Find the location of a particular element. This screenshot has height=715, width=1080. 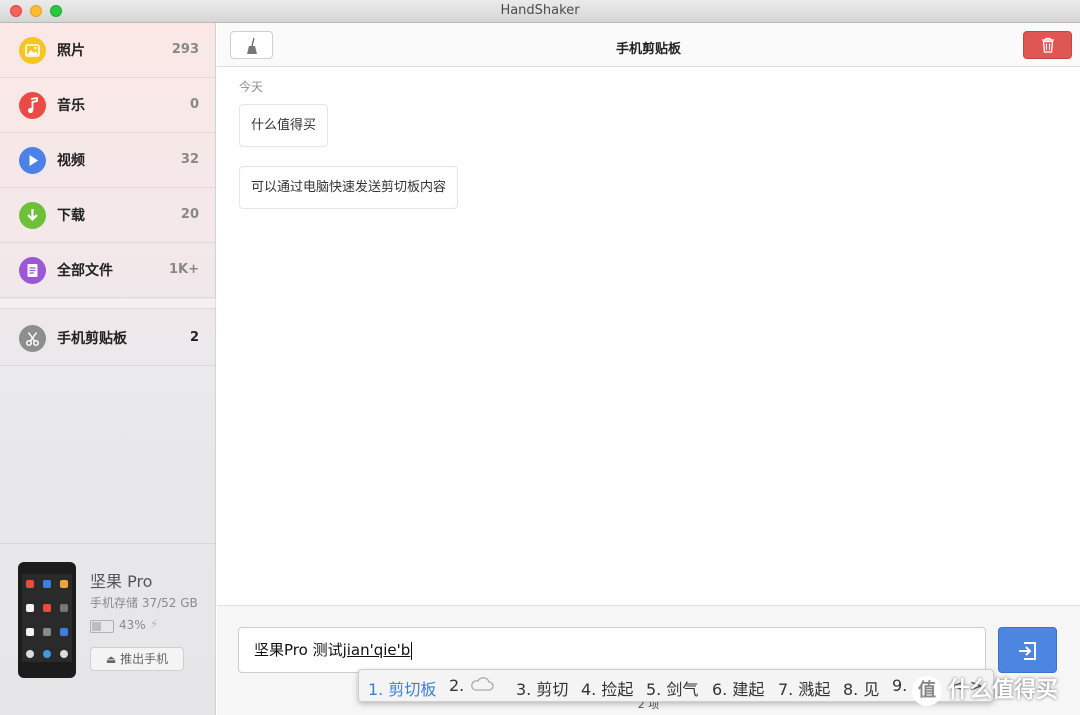

battery-percentage: 43% is located at coordinates (132, 625).